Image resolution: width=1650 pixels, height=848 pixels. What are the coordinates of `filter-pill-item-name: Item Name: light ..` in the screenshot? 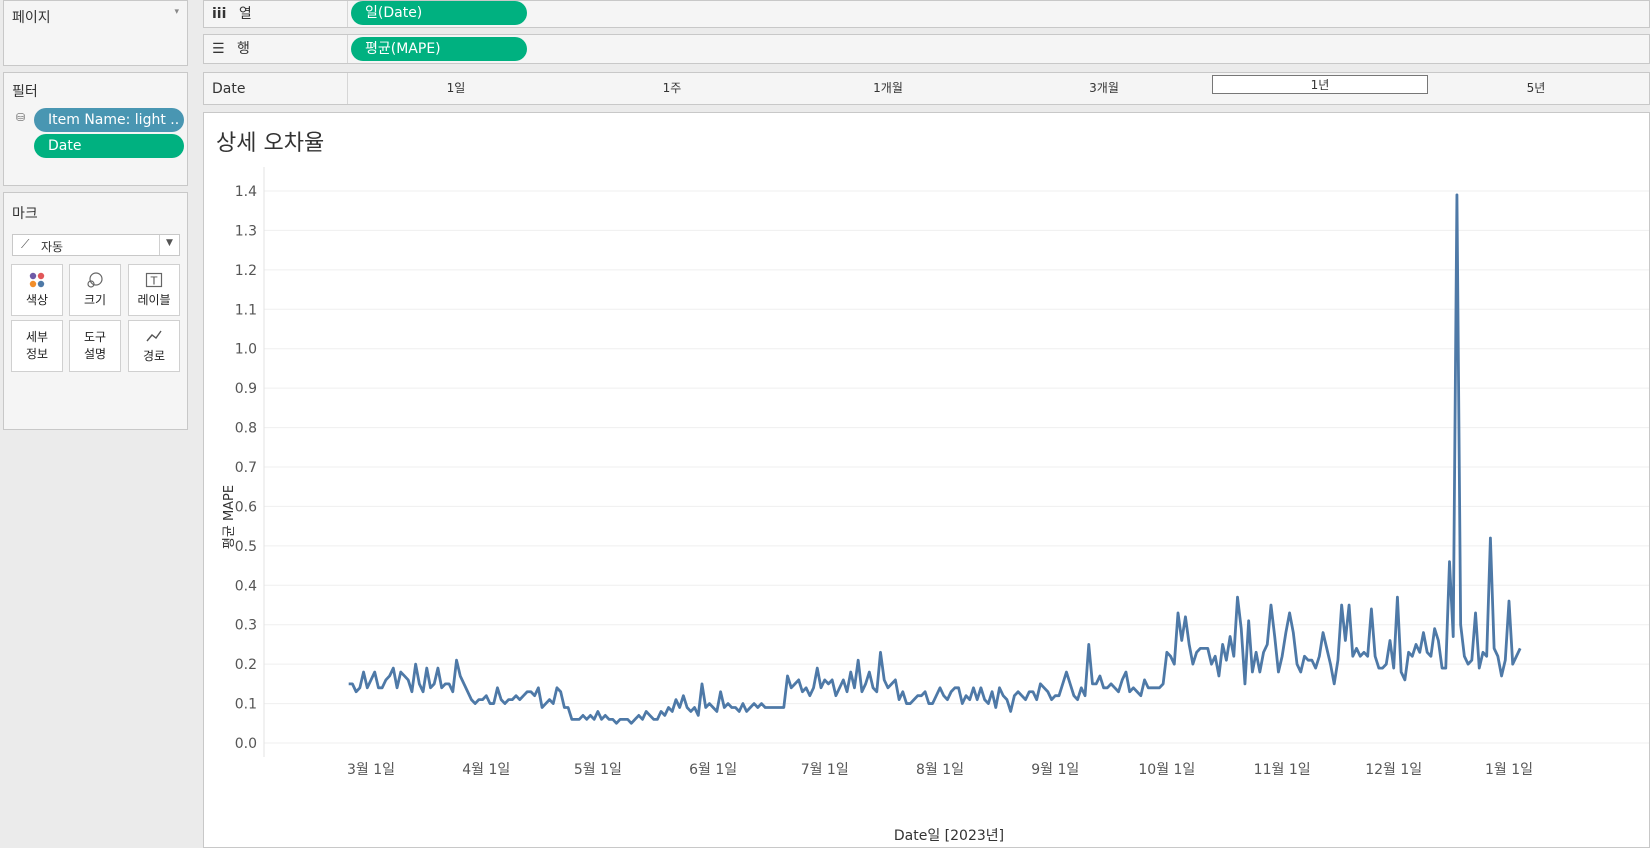 It's located at (109, 120).